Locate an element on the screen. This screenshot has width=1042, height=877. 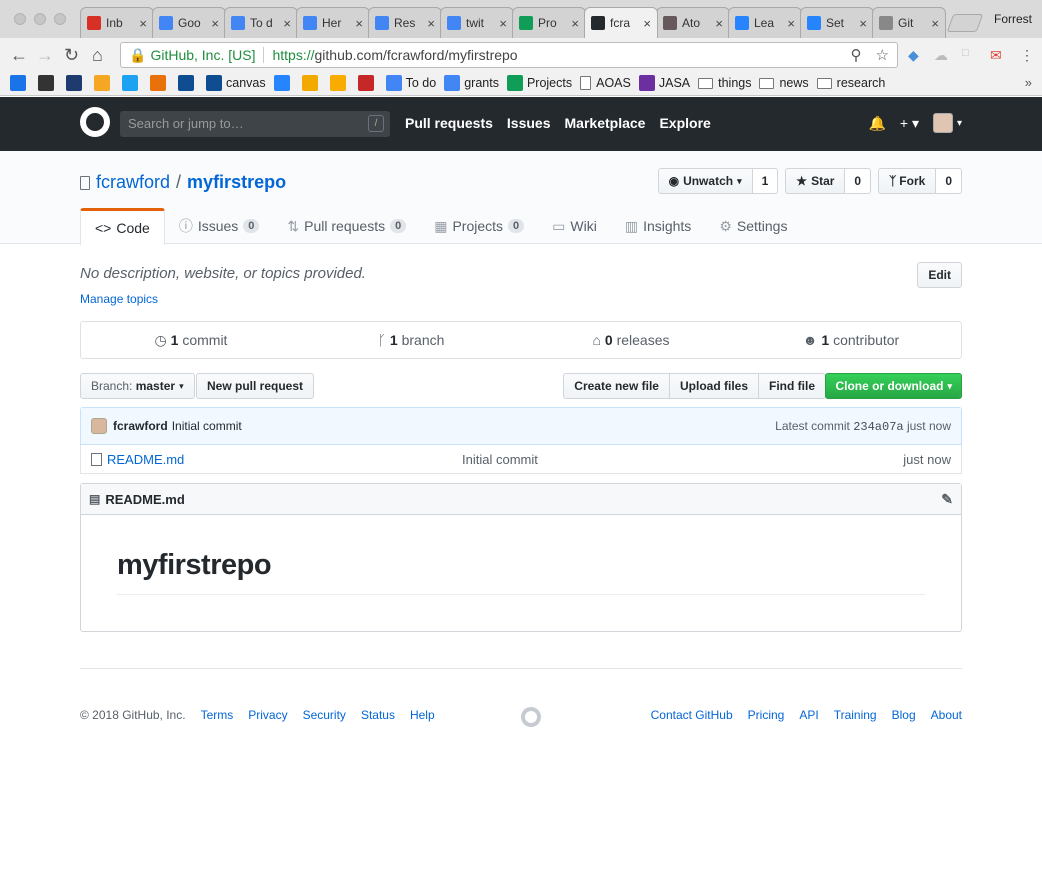
header-nav-pull-requests: Pull requests is located at coordinates (449, 123).